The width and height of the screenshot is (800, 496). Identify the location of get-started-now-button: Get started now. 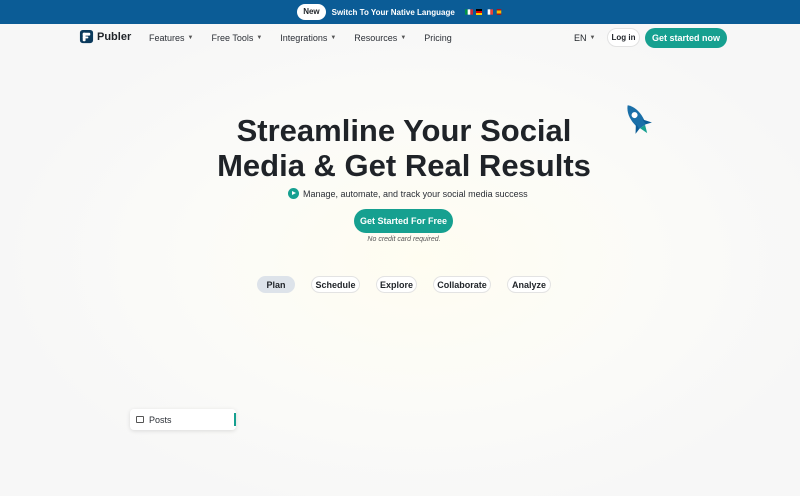
(686, 38).